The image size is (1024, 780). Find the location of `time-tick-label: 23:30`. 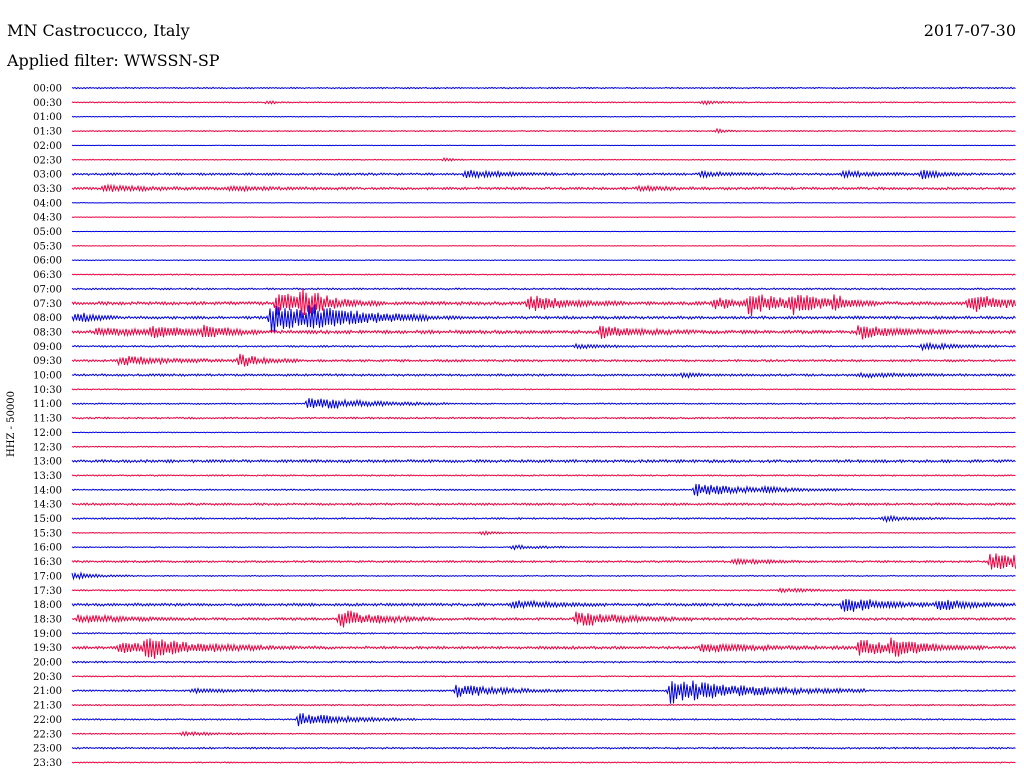

time-tick-label: 23:30 is located at coordinates (47, 763).